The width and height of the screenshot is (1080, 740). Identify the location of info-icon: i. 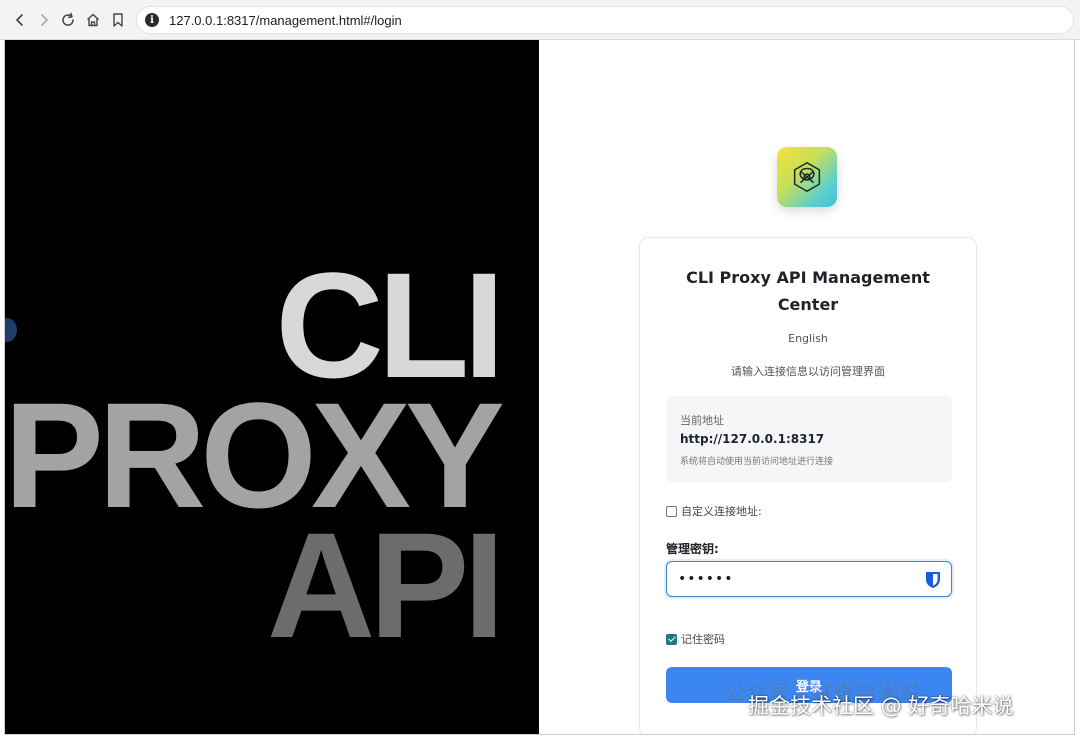
(152, 20).